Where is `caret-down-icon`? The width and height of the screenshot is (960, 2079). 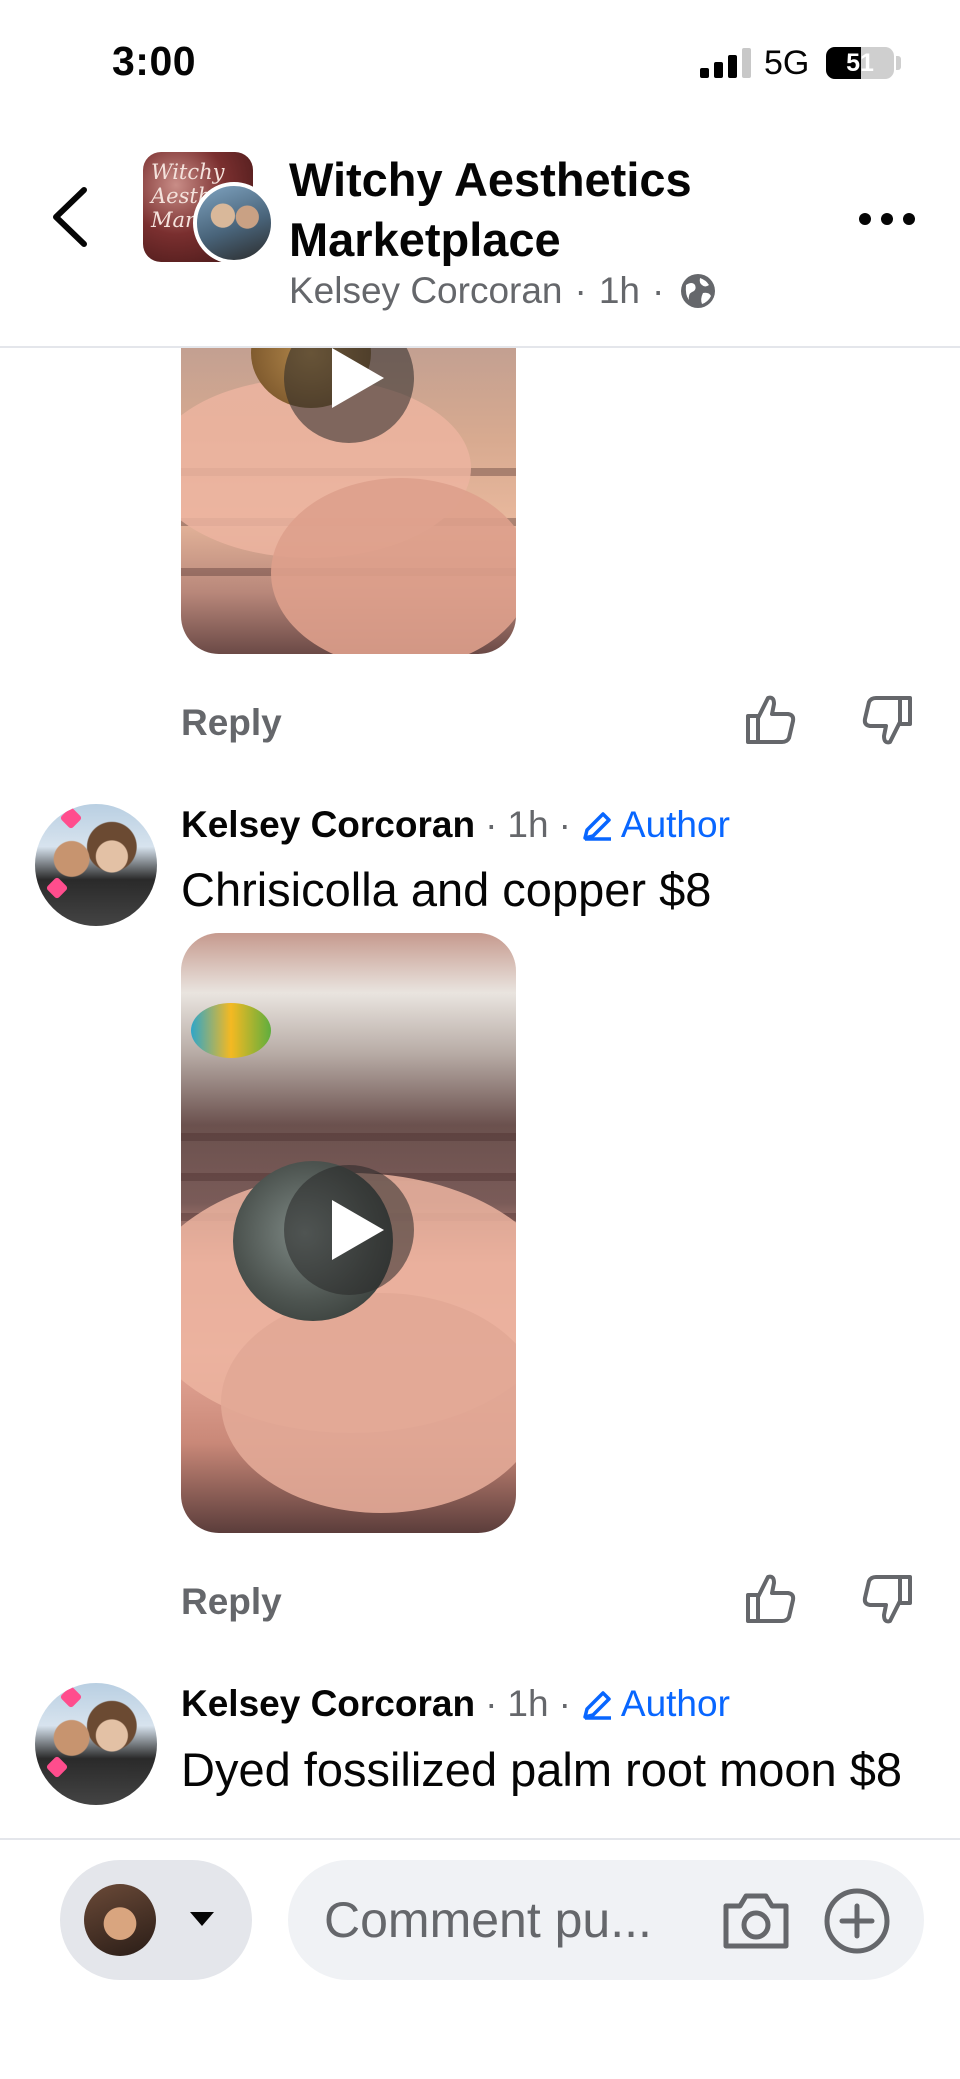 caret-down-icon is located at coordinates (202, 1919).